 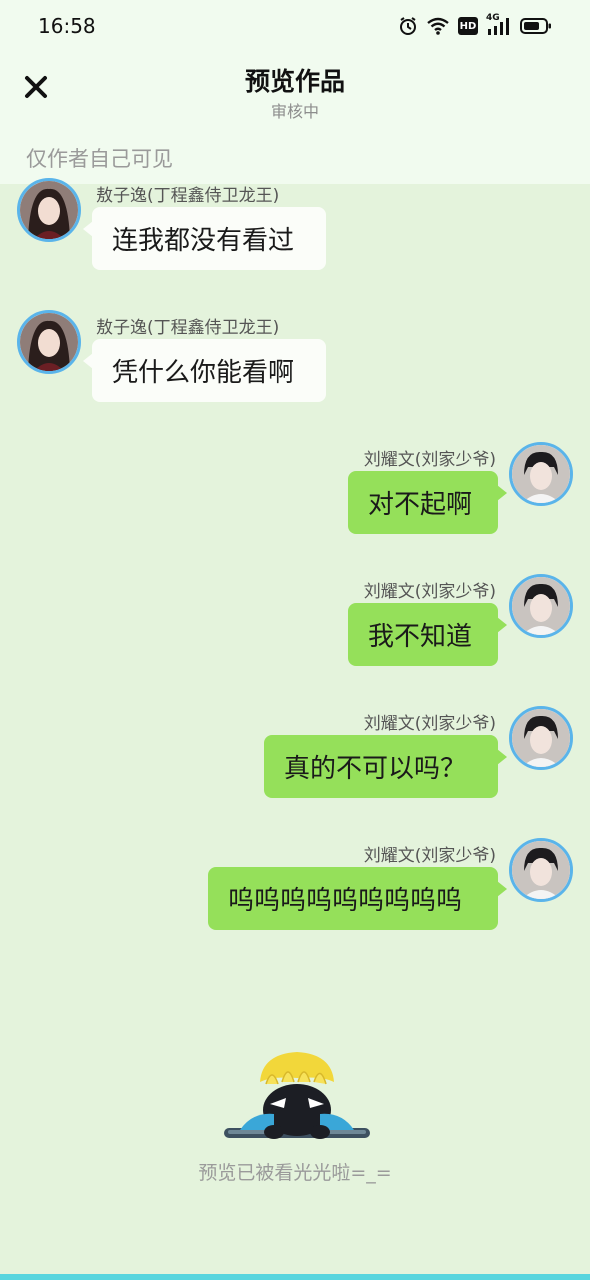 What do you see at coordinates (357, 898) in the screenshot?
I see `message-bubble: 呜呜呜呜呜呜呜呜呜` at bounding box center [357, 898].